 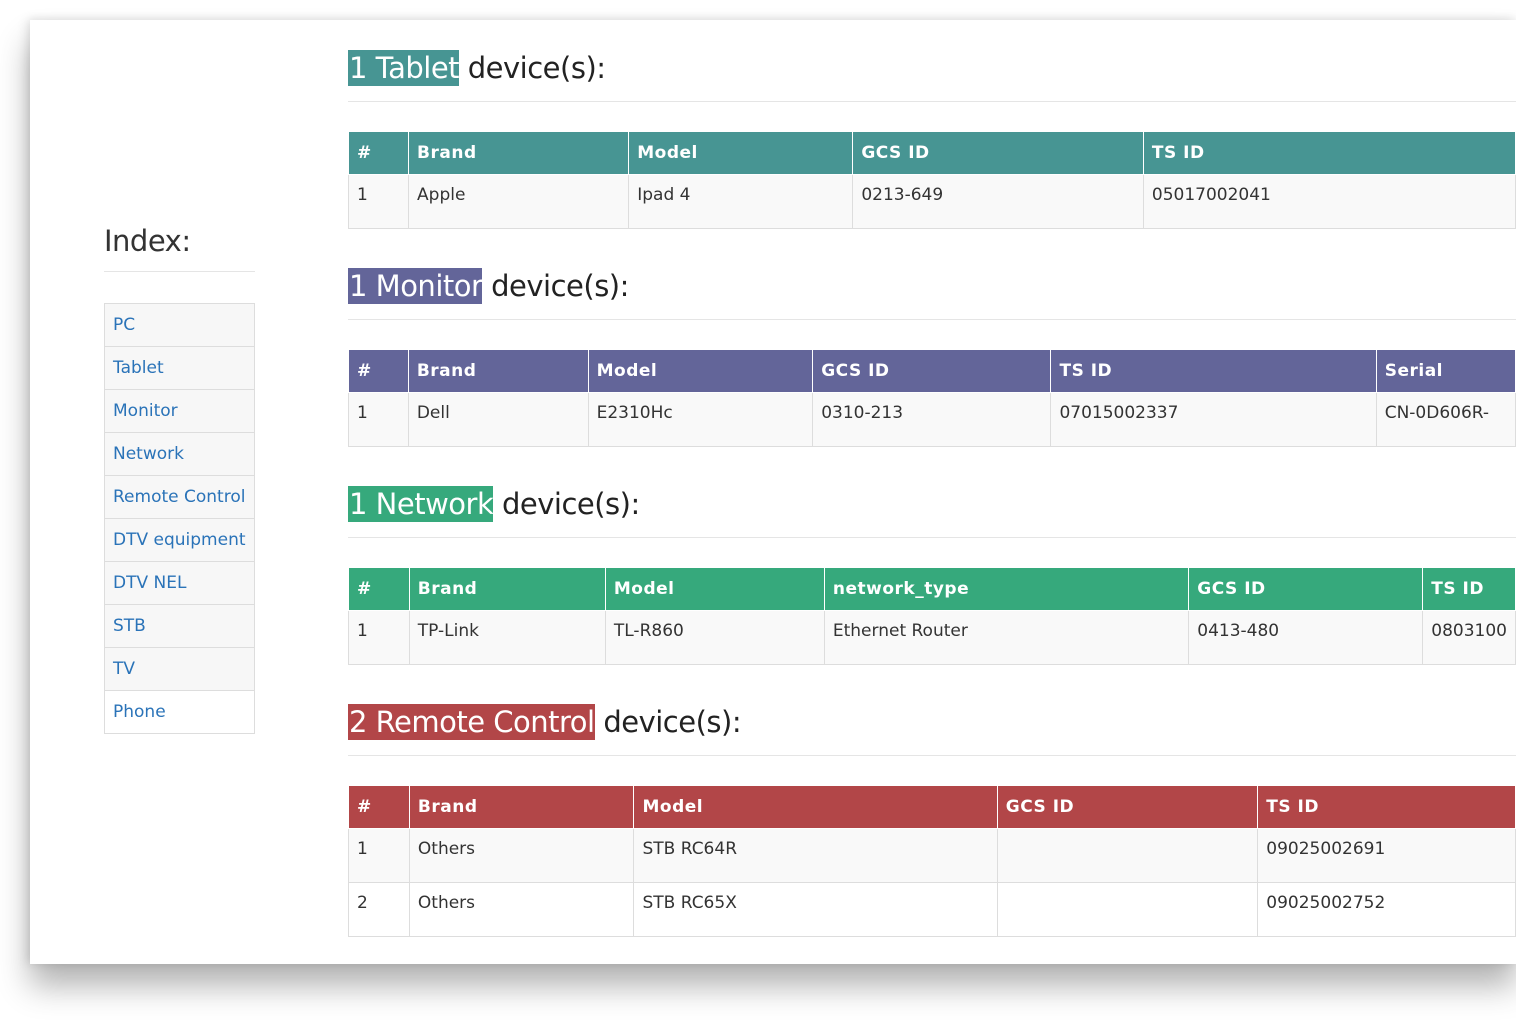 What do you see at coordinates (519, 201) in the screenshot?
I see `table-cell: Apple` at bounding box center [519, 201].